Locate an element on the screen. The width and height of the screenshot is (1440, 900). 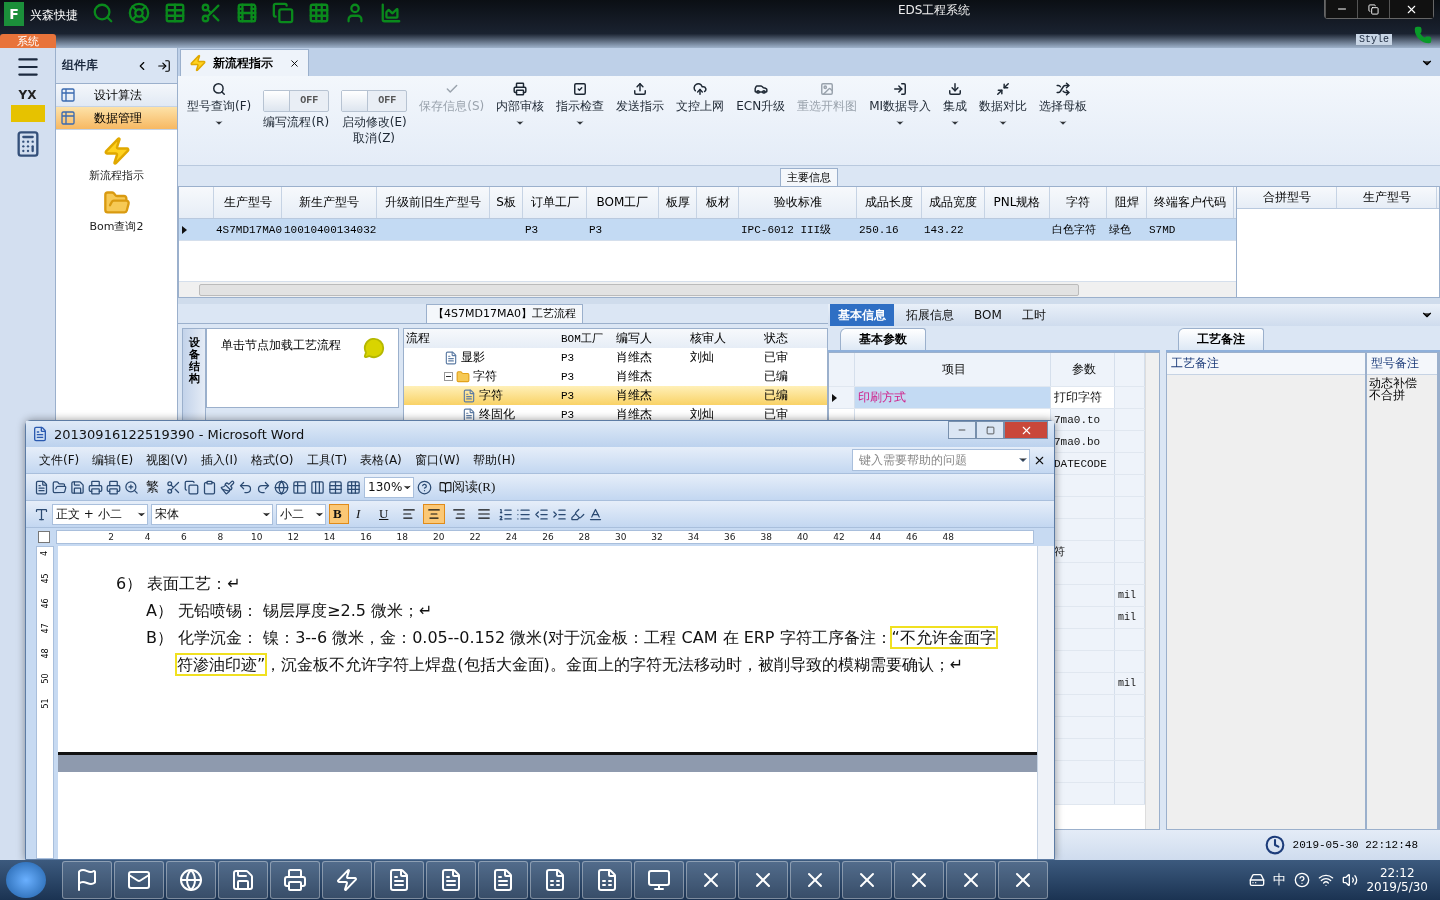
taskbar-clock: 22:12 2019/5/30 is located at coordinates (1397, 880).